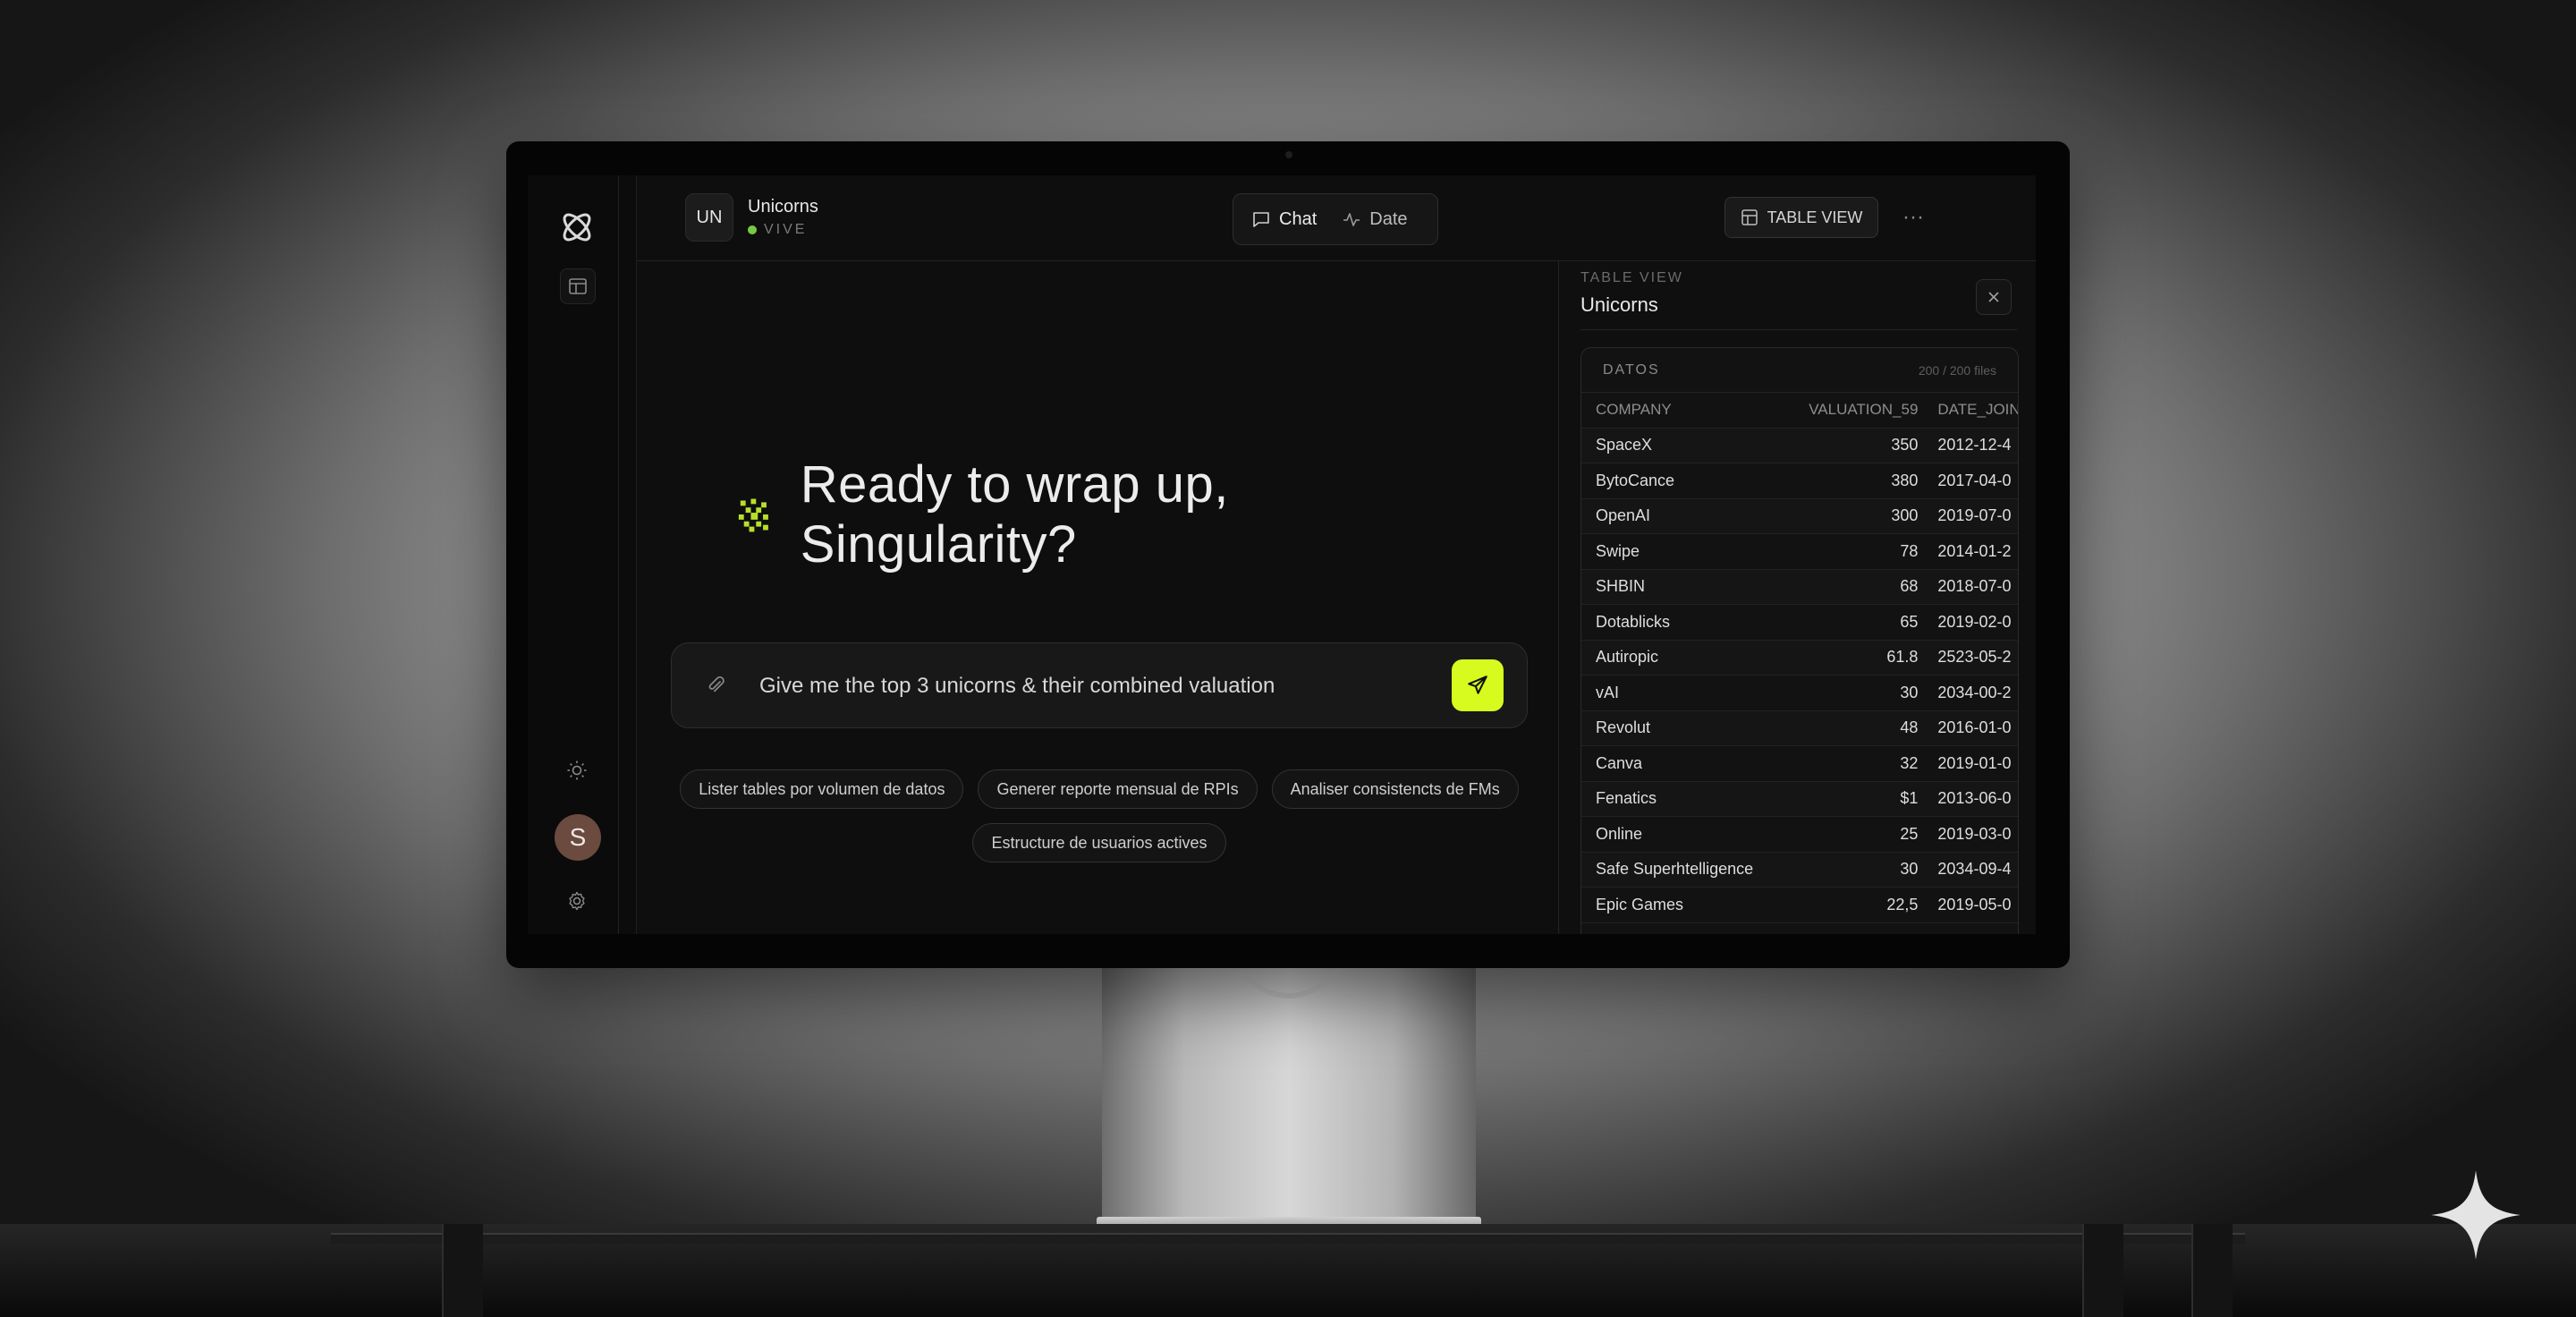 This screenshot has height=1317, width=2576. What do you see at coordinates (1905, 445) in the screenshot?
I see `valuation-cell: 350` at bounding box center [1905, 445].